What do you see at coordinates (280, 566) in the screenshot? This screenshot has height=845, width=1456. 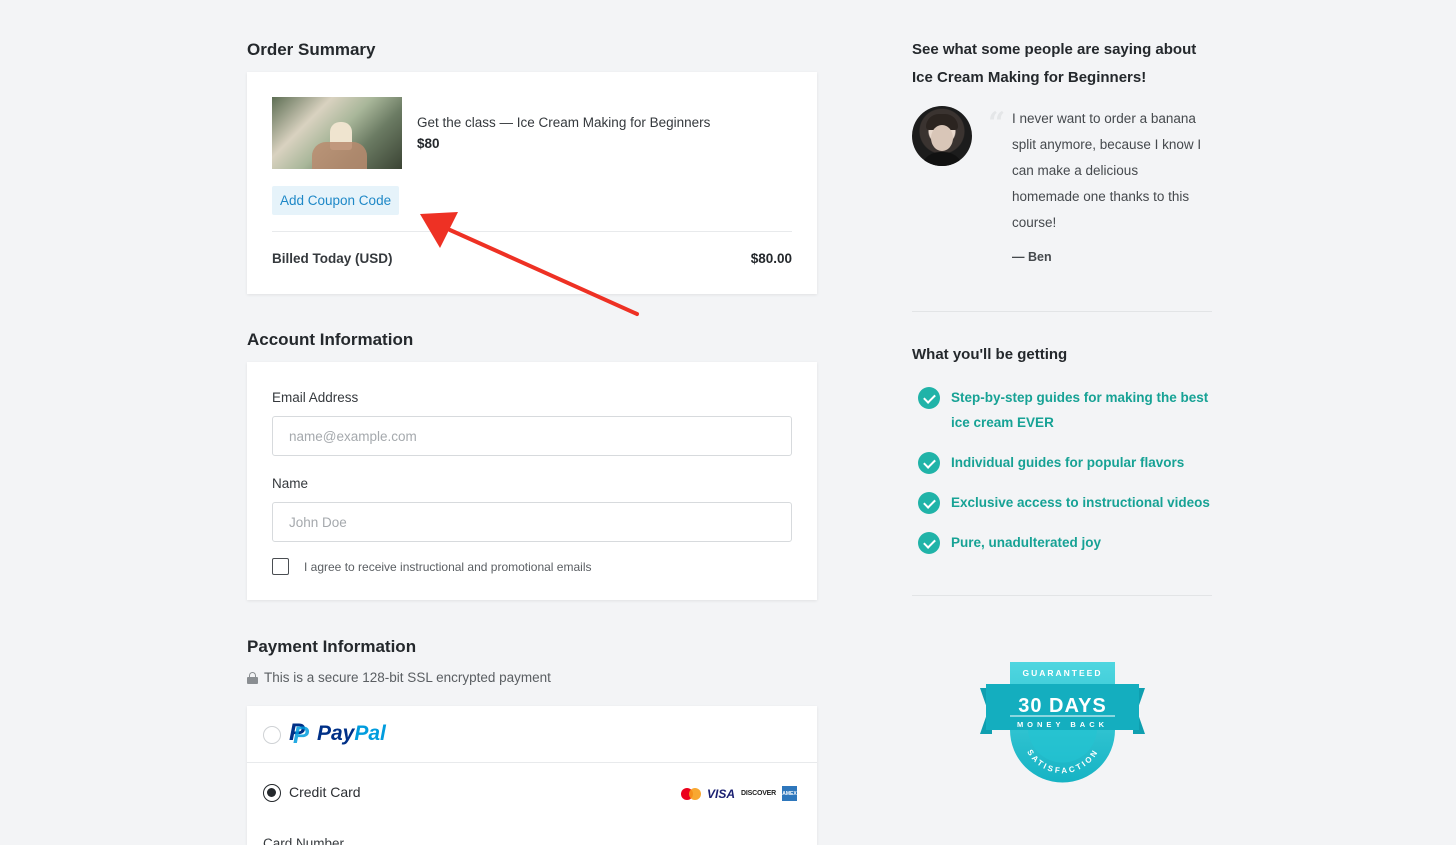 I see `email-consent-checkbox` at bounding box center [280, 566].